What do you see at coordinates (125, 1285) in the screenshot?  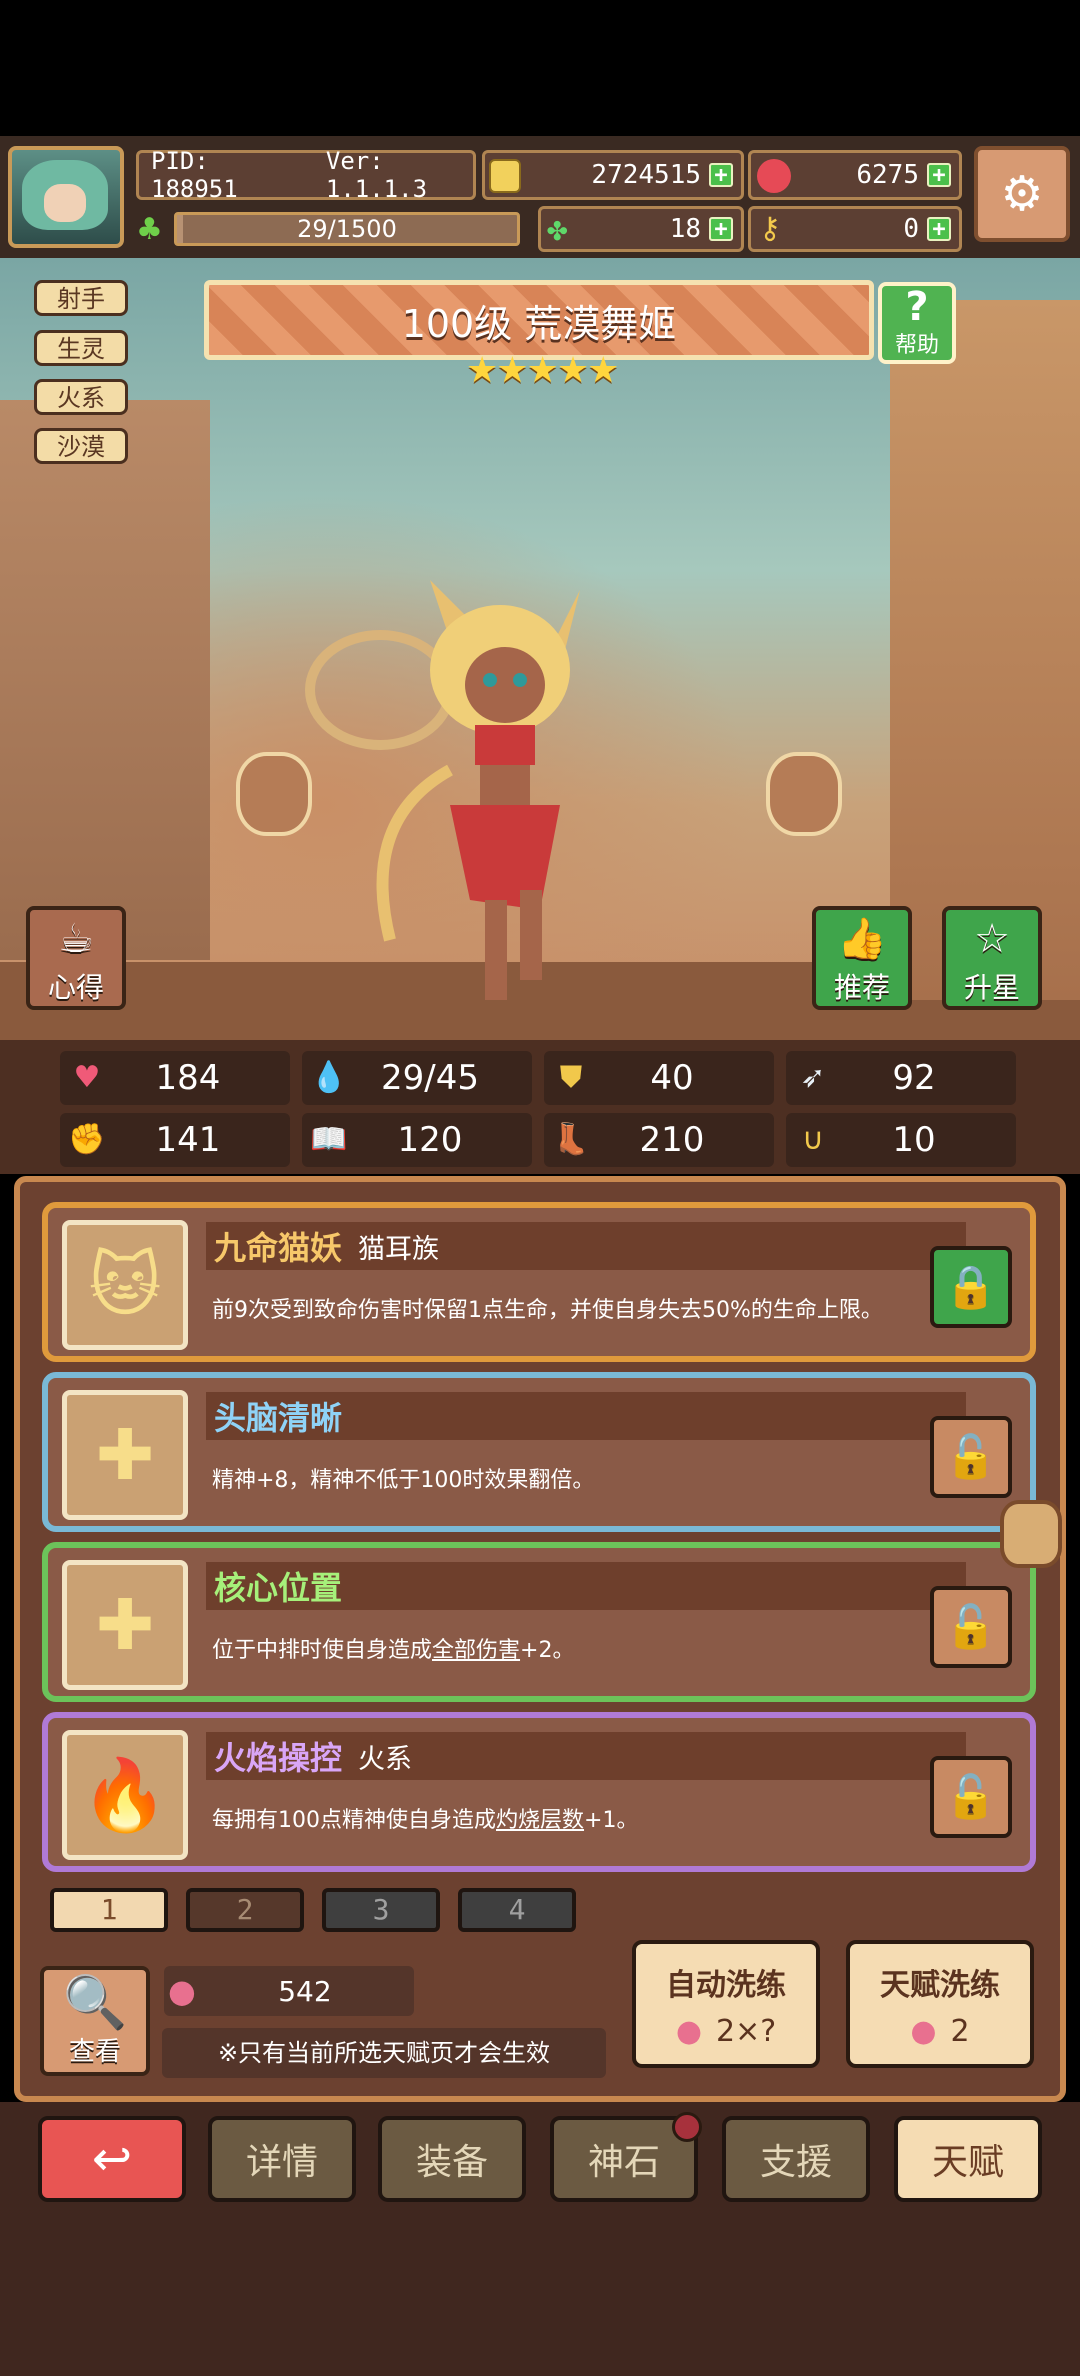 I see `cat-face-icon: 🐱` at bounding box center [125, 1285].